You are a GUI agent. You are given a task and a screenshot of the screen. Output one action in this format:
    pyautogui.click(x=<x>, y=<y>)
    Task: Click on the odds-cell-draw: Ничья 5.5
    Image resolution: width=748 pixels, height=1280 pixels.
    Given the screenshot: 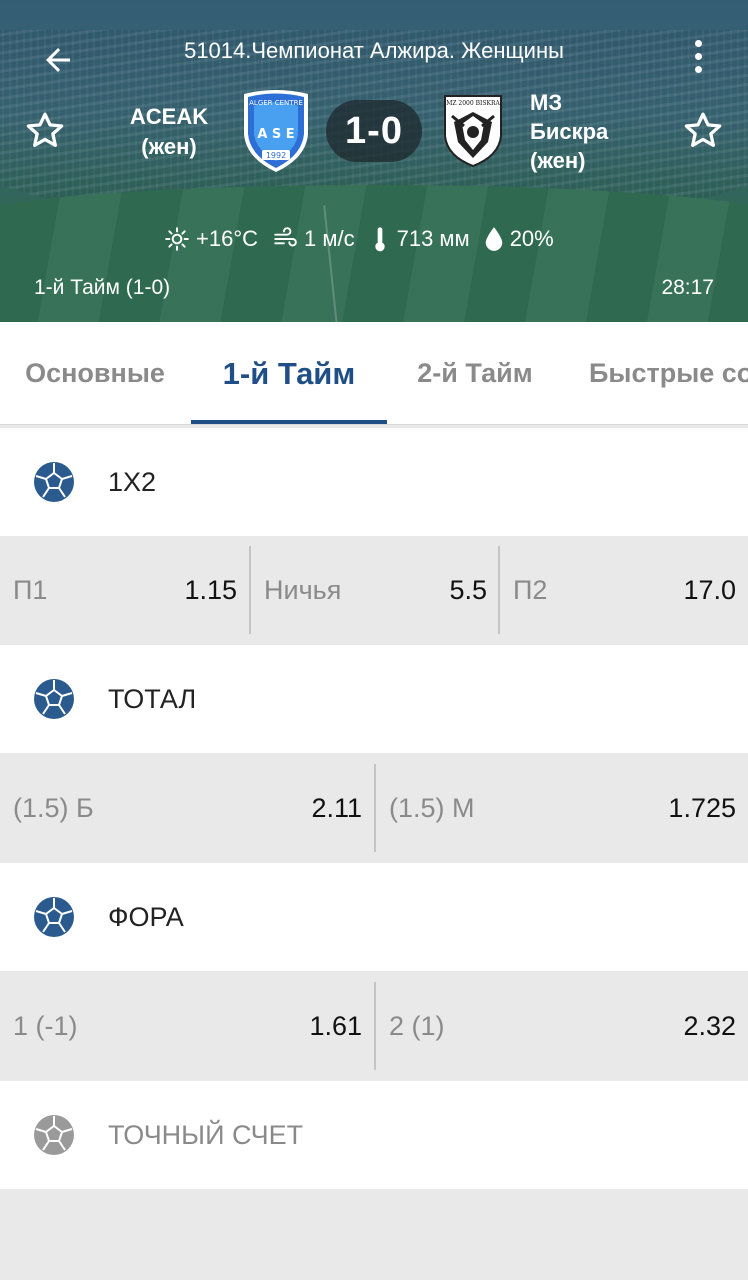 What is the action you would take?
    pyautogui.click(x=375, y=590)
    